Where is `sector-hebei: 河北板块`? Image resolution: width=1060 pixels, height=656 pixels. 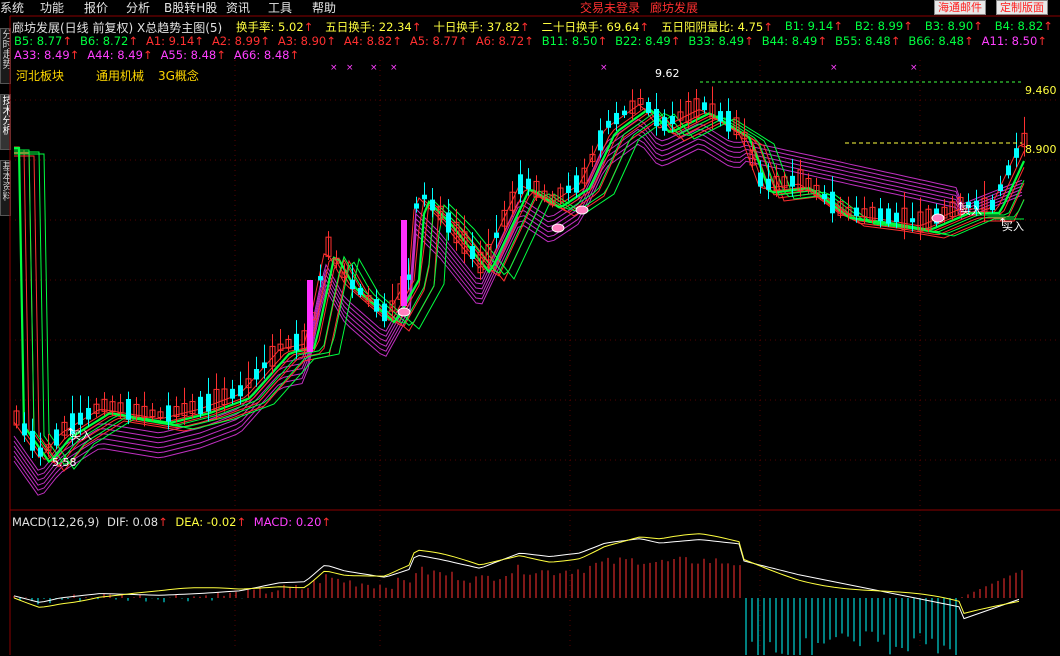 sector-hebei: 河北板块 is located at coordinates (40, 75).